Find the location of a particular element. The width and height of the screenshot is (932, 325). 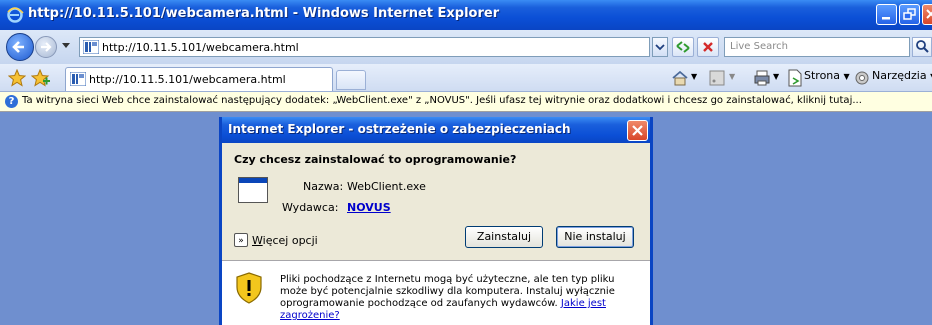

add-favorite-icon is located at coordinates (41, 78).